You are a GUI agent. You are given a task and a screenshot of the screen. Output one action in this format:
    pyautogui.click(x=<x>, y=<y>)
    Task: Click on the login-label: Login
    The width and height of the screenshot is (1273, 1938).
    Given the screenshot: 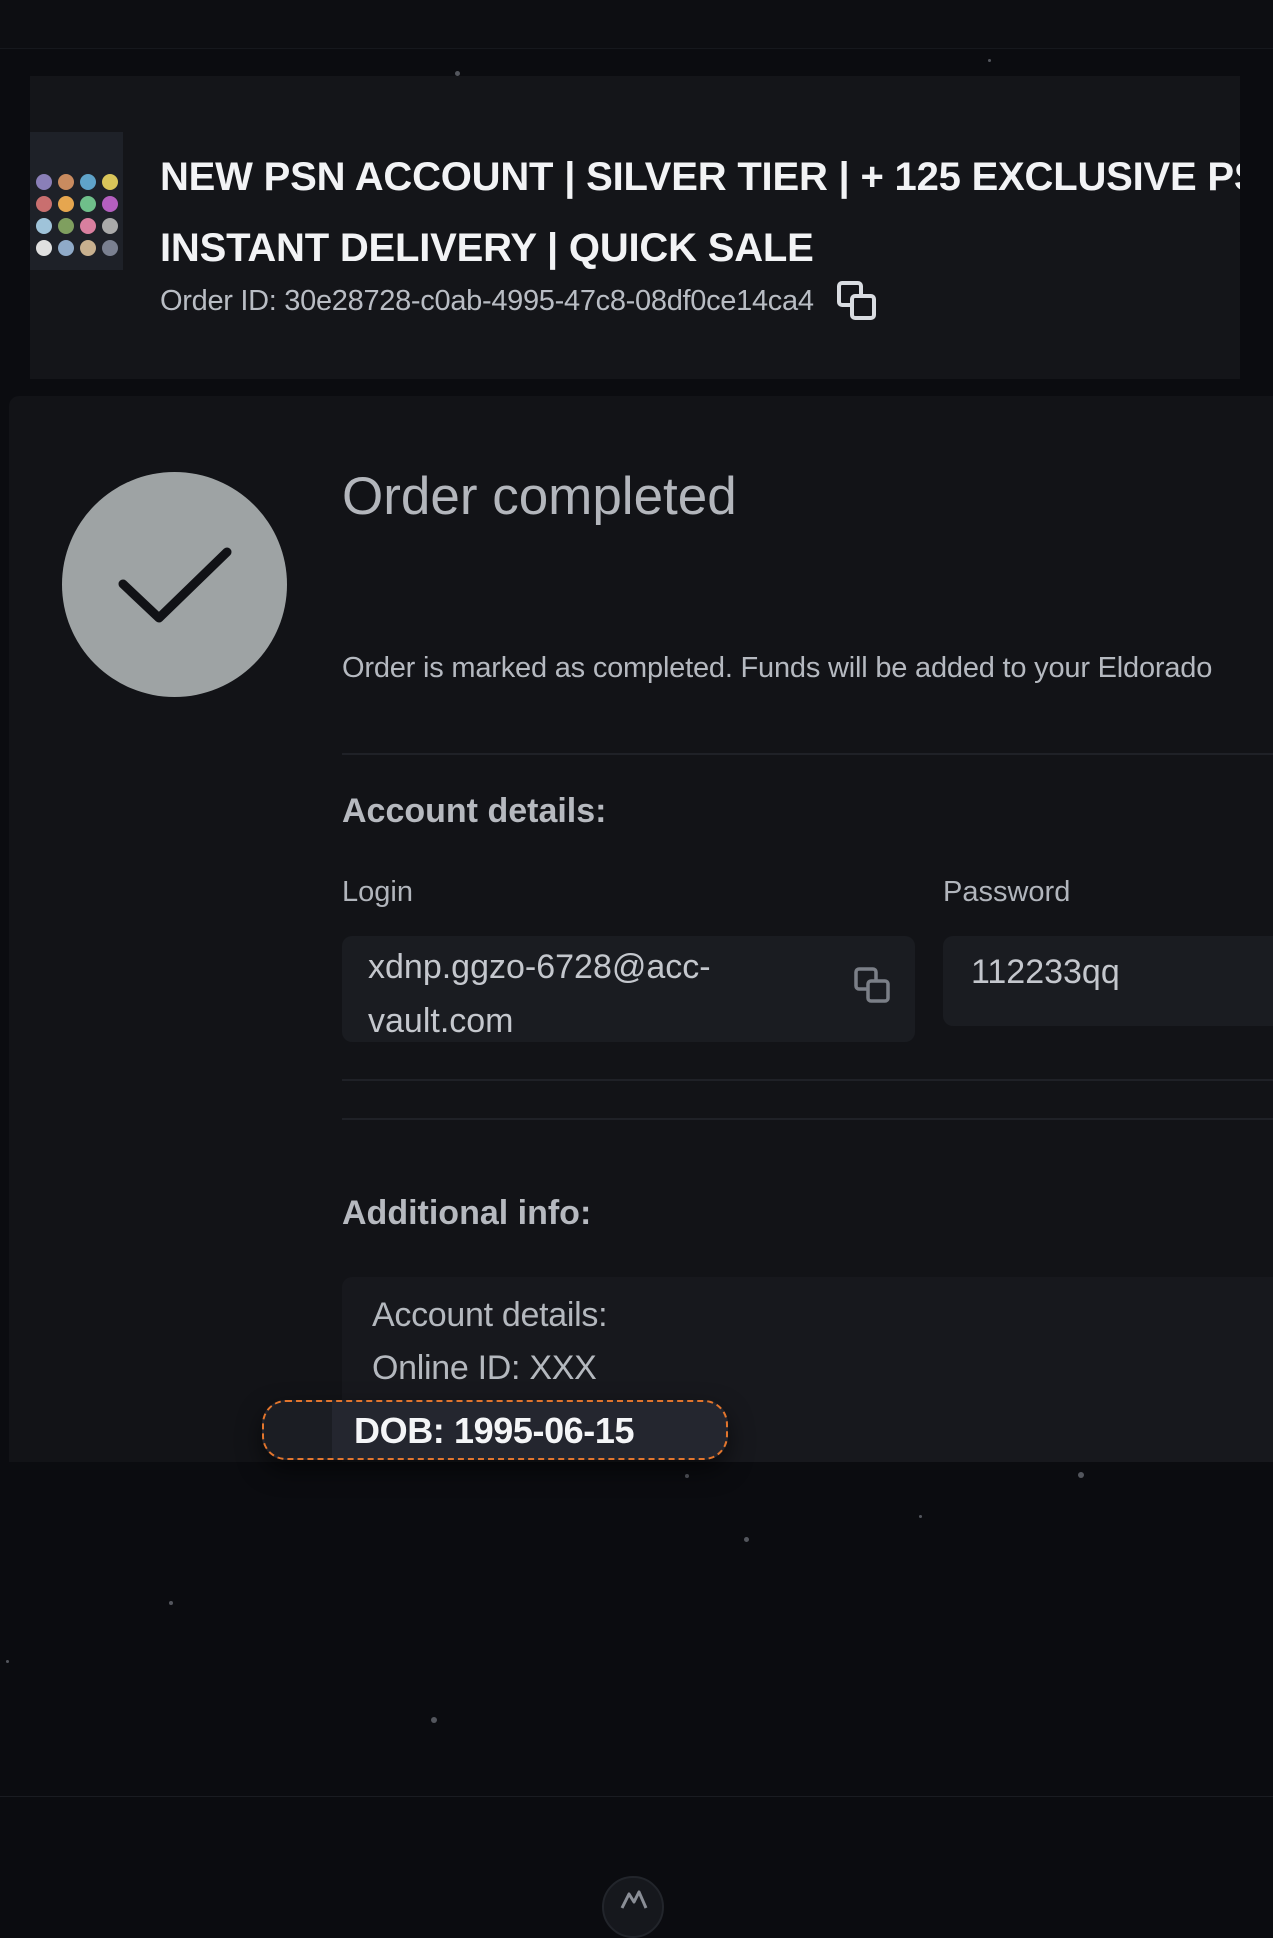 What is the action you would take?
    pyautogui.click(x=377, y=892)
    